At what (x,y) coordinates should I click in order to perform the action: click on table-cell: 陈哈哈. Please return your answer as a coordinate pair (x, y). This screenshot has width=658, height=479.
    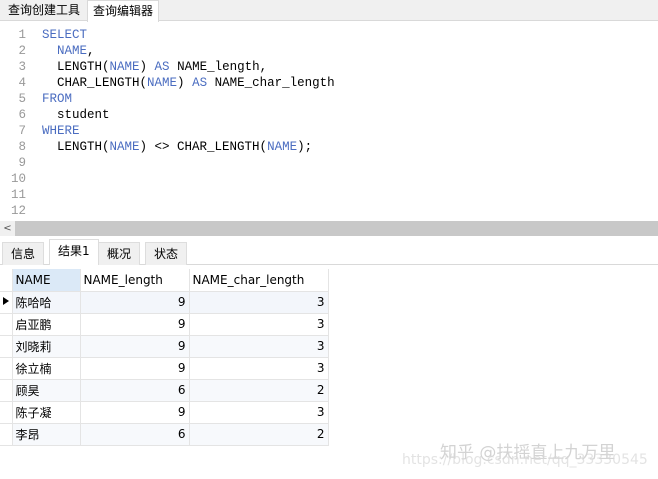
    Looking at the image, I should click on (46, 302).